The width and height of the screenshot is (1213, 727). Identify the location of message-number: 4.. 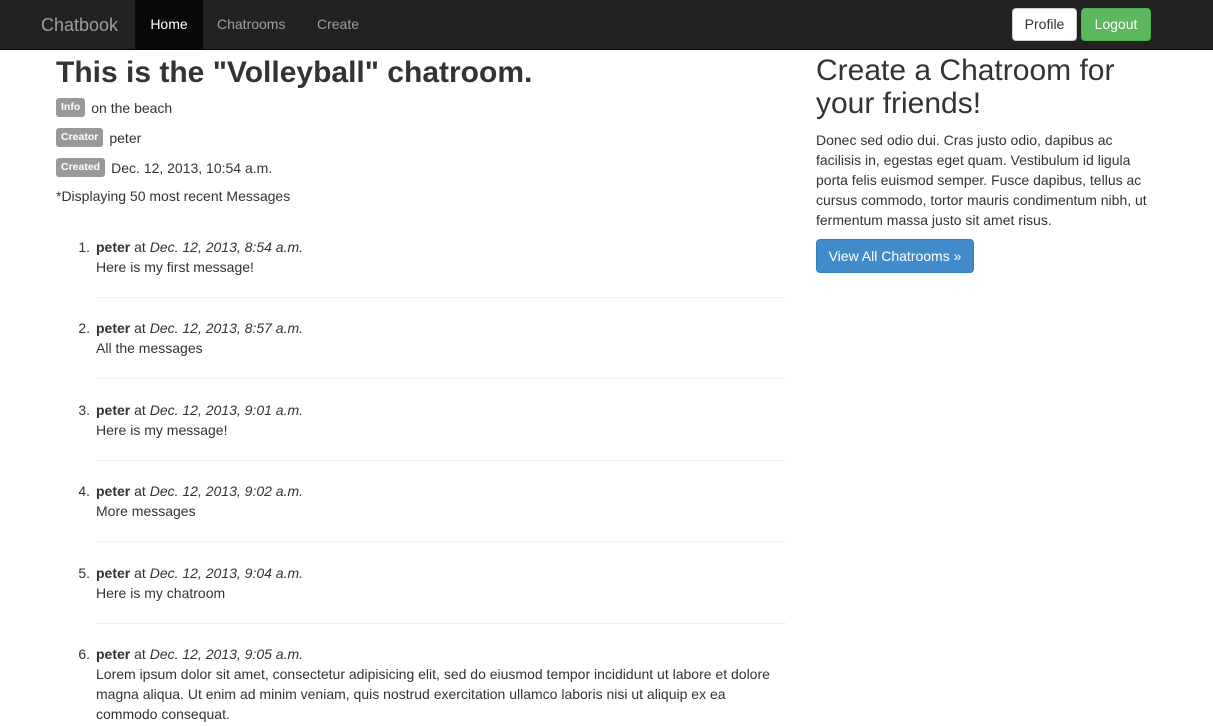
(84, 491).